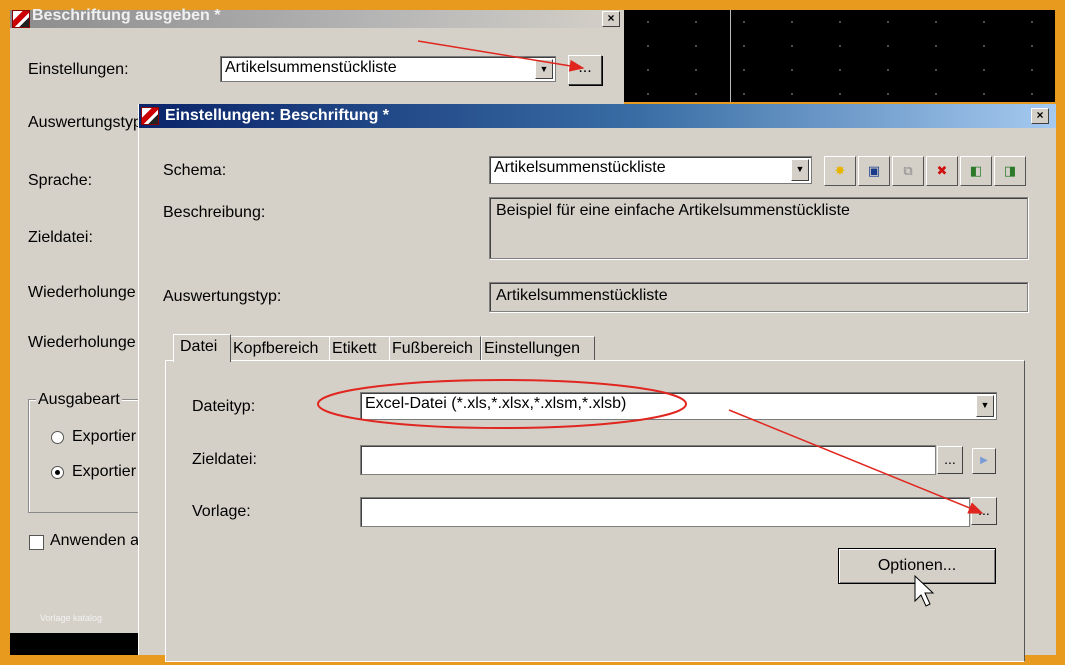 Image resolution: width=1065 pixels, height=665 pixels. I want to click on tab-datei-label: Datei, so click(199, 346).